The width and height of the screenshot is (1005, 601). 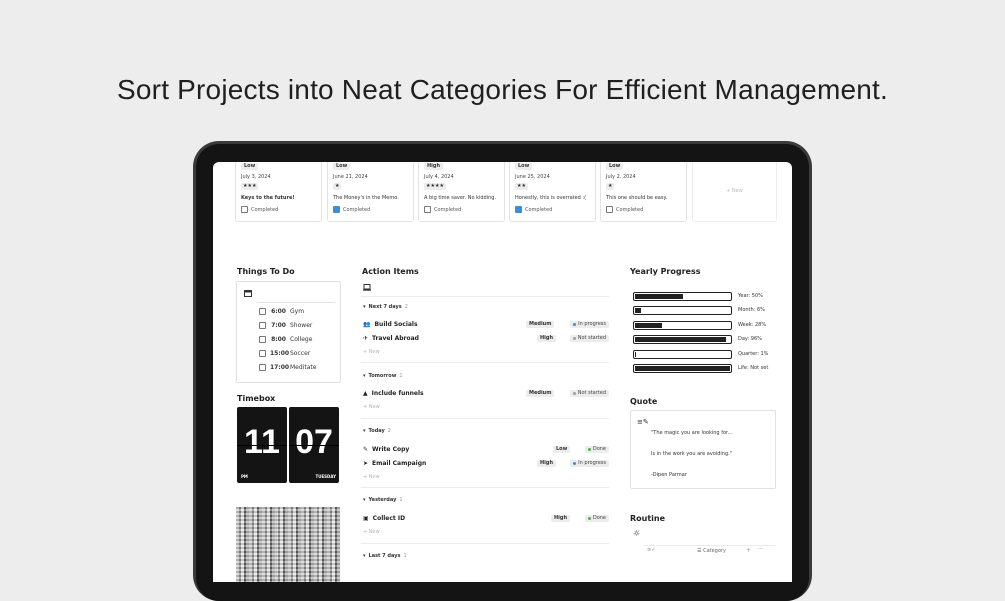 I want to click on id-card-icon: ▣, so click(x=366, y=518).